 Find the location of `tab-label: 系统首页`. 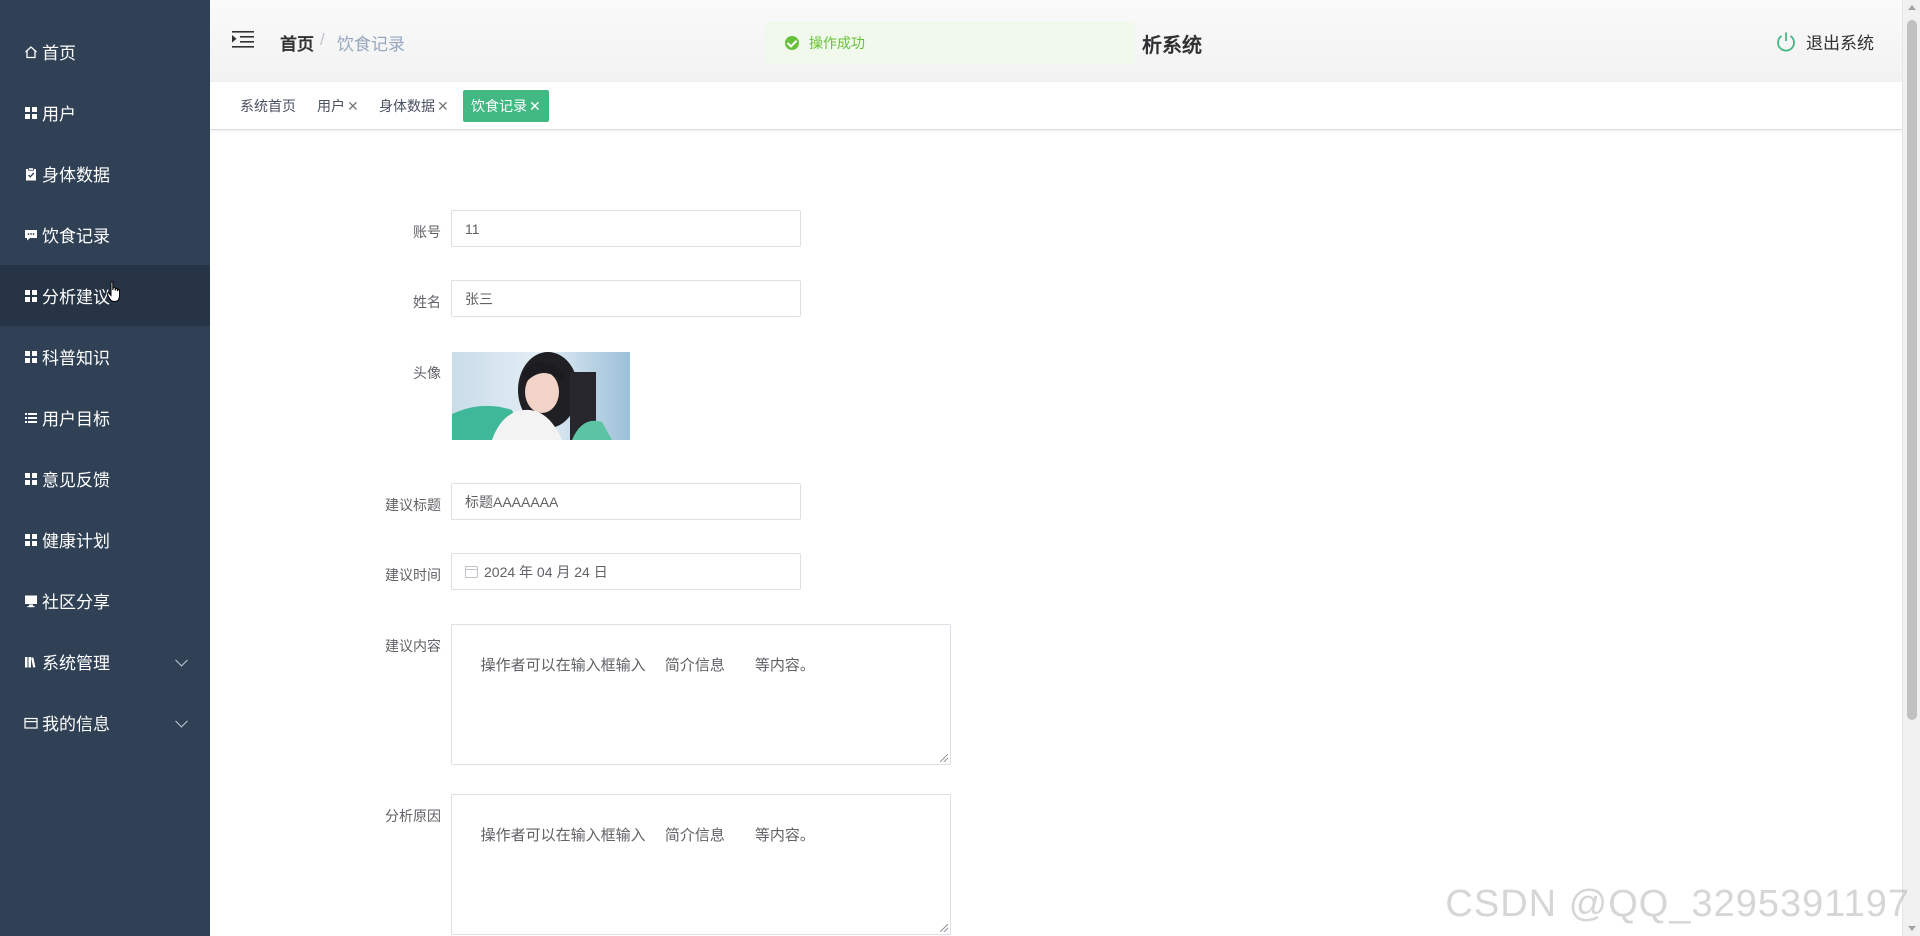

tab-label: 系统首页 is located at coordinates (268, 106).